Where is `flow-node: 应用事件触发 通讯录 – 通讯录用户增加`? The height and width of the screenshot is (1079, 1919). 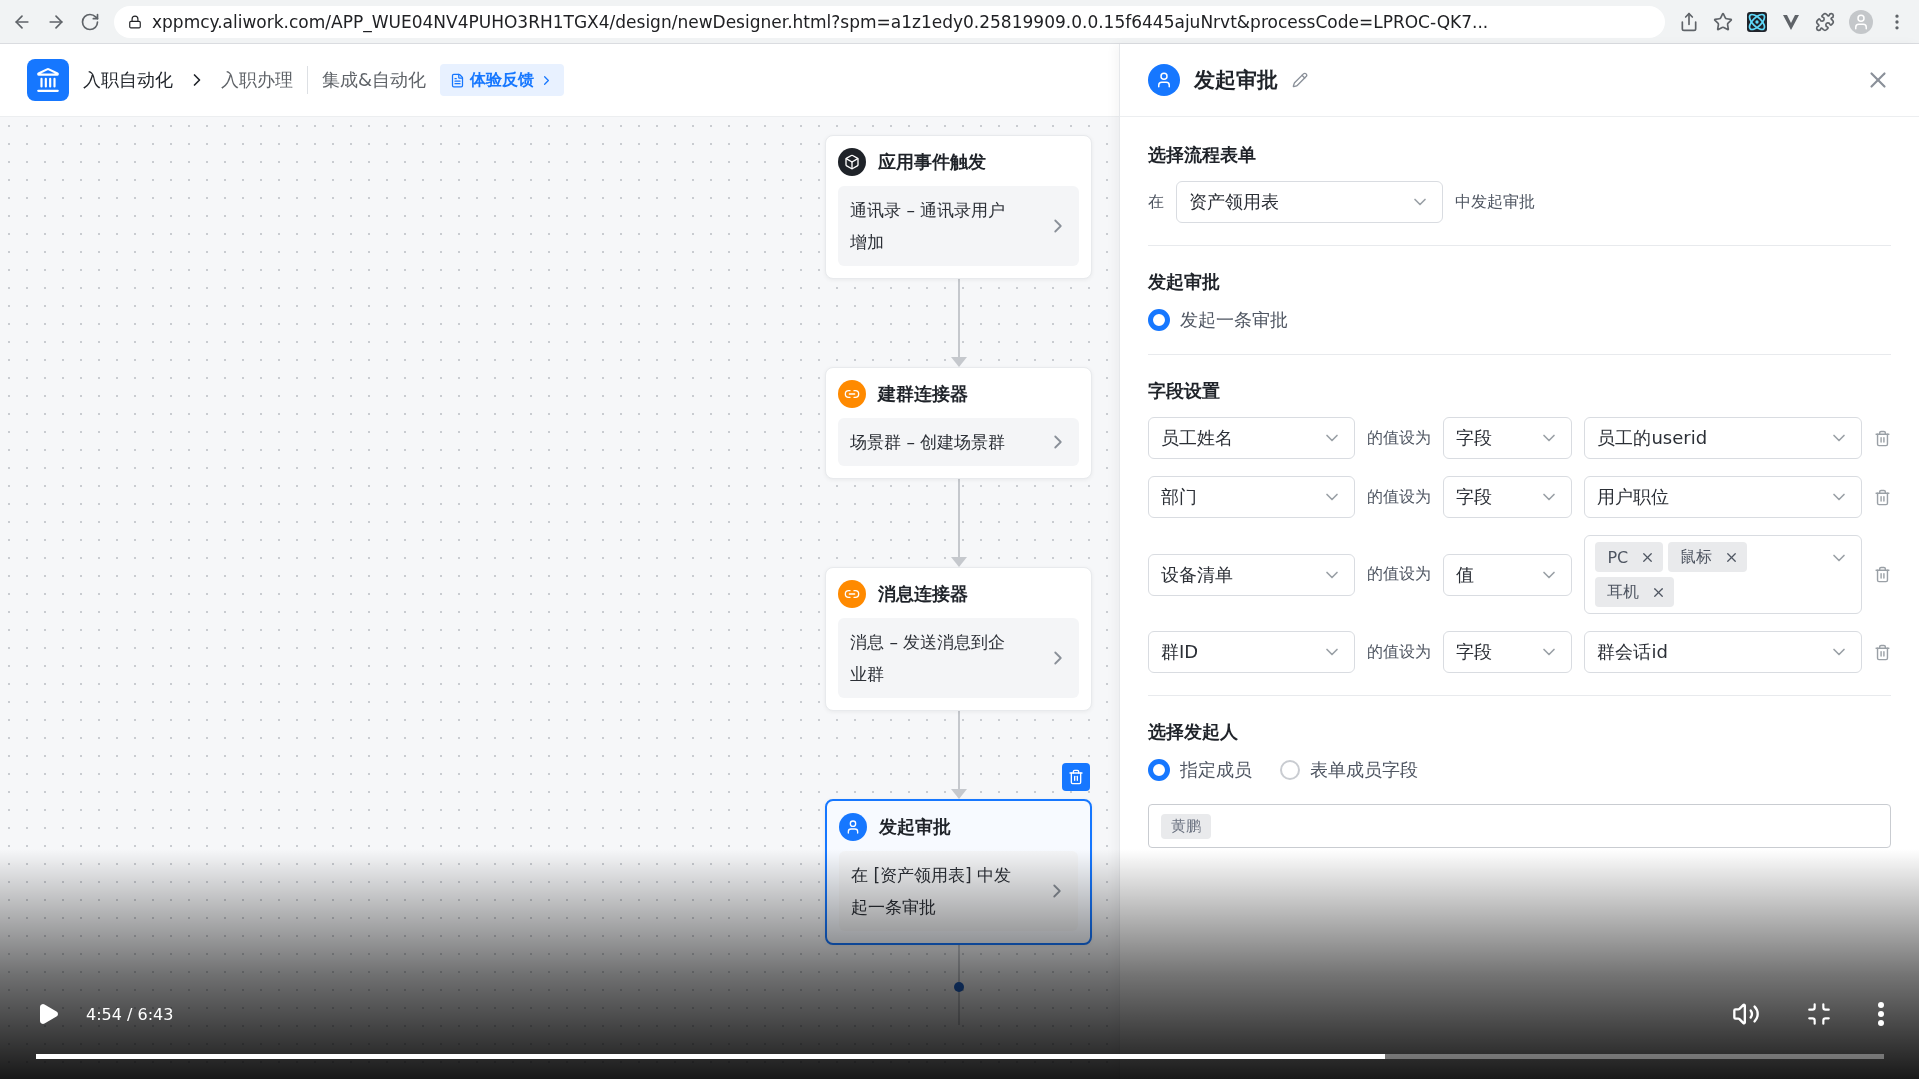
flow-node: 应用事件触发 通讯录 – 通讯录用户增加 is located at coordinates (958, 207).